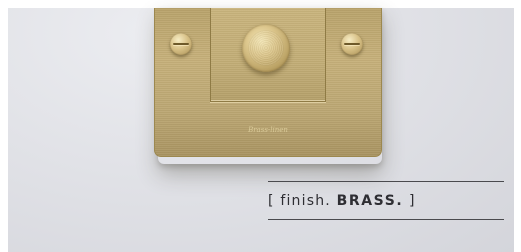 This screenshot has height=252, width=521. Describe the element at coordinates (305, 201) in the screenshot. I see `caption-prefix: finish.` at that location.